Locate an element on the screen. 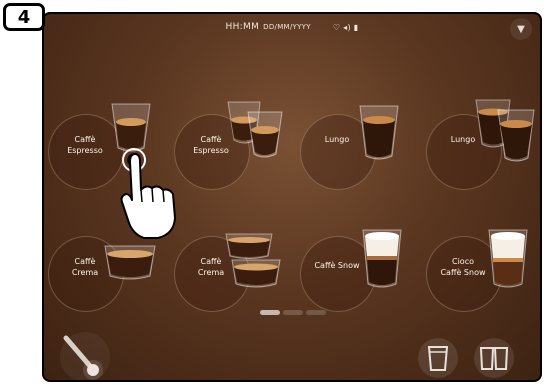 The width and height of the screenshot is (552, 385). status-icons: ♡ ◂) ▮ is located at coordinates (345, 27).